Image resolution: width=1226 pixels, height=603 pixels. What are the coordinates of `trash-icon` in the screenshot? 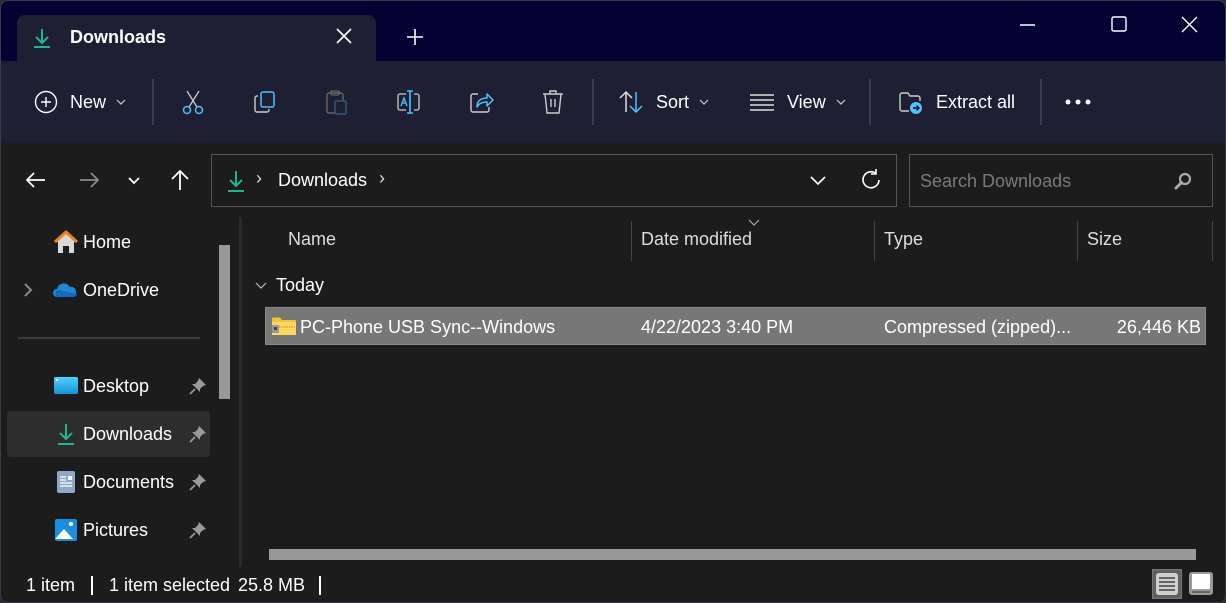 It's located at (553, 102).